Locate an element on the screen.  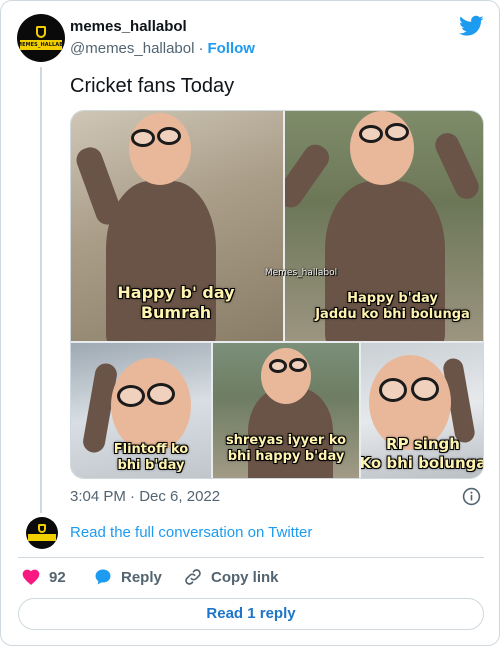
action-bar: 92 Reply Copy link is located at coordinates (251, 578).